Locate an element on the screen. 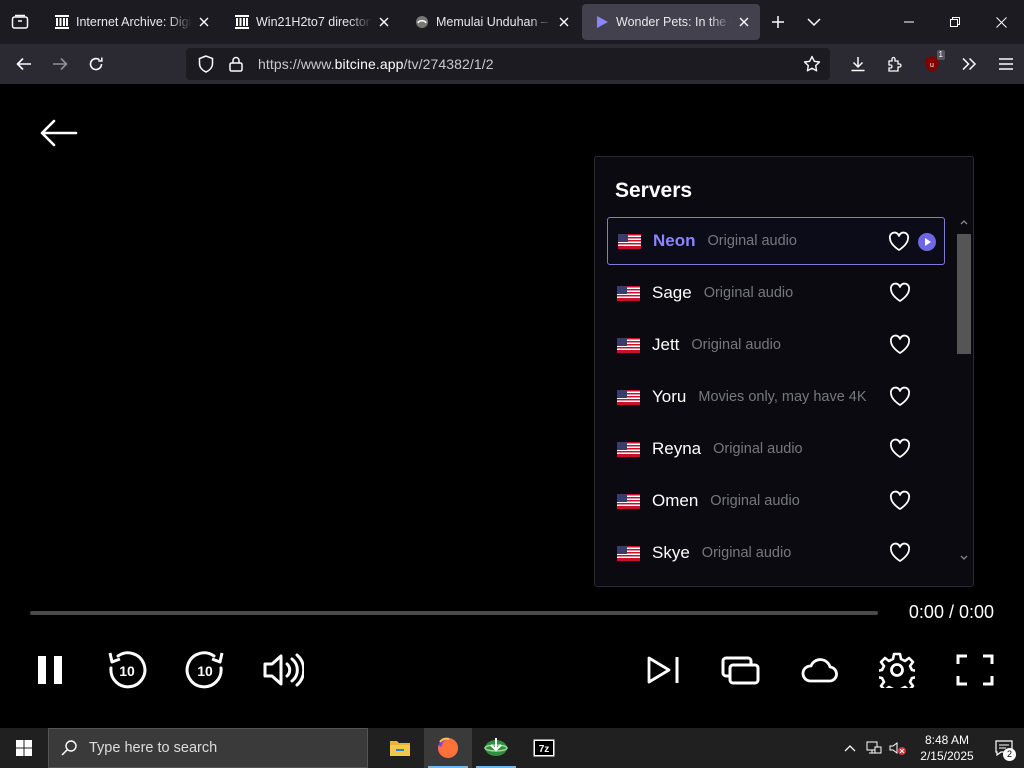  network-button is located at coordinates (874, 748).